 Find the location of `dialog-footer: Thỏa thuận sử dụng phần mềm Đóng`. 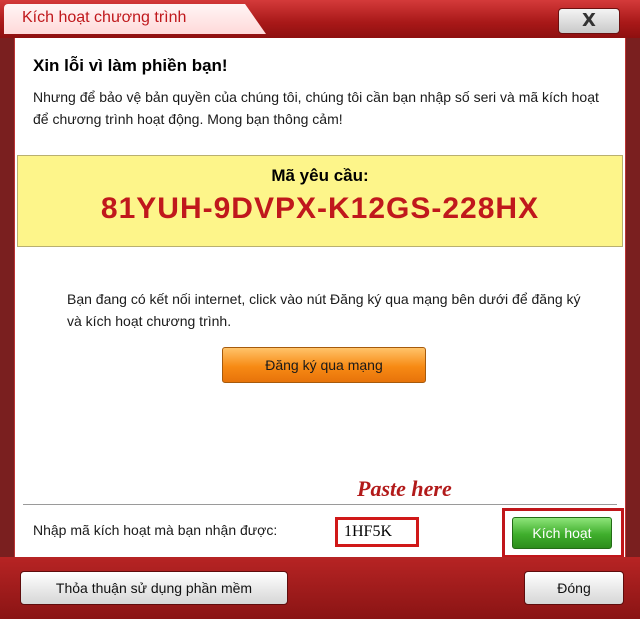

dialog-footer: Thỏa thuận sử dụng phần mềm Đóng is located at coordinates (320, 588).